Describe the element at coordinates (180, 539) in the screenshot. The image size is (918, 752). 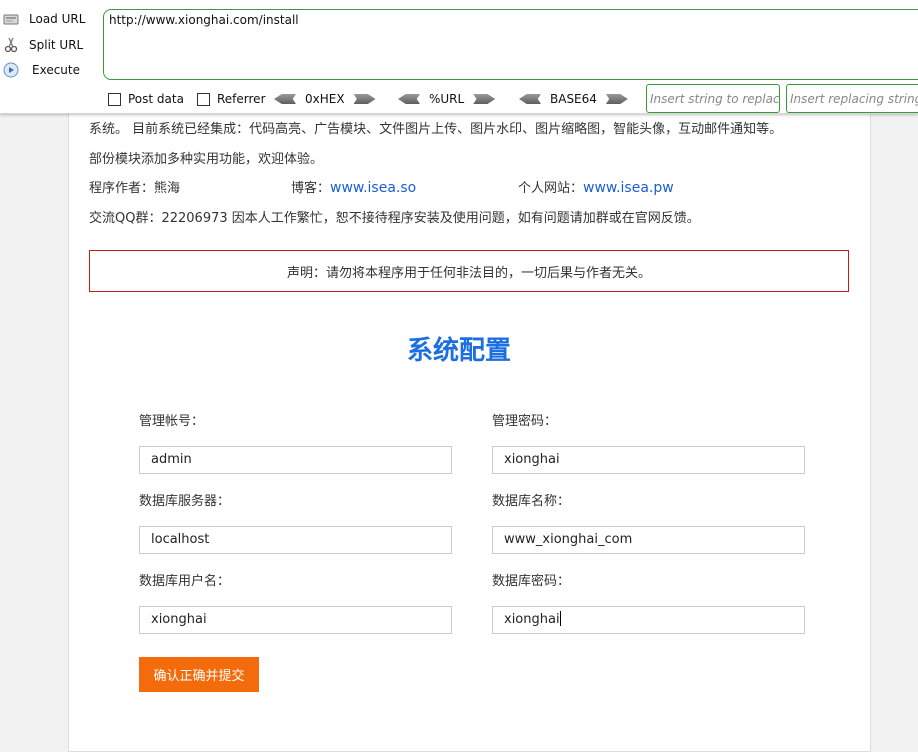
I see `db-host-value: localhost` at that location.